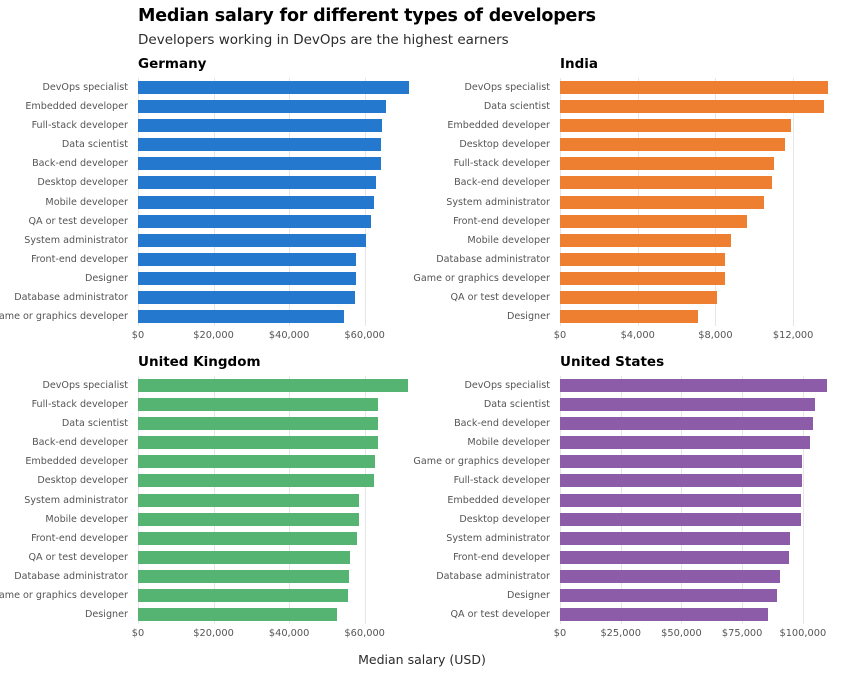 This screenshot has width=844, height=675. I want to click on x-axis: $0 $4,000 $8,000 $12,000, so click(693, 337).